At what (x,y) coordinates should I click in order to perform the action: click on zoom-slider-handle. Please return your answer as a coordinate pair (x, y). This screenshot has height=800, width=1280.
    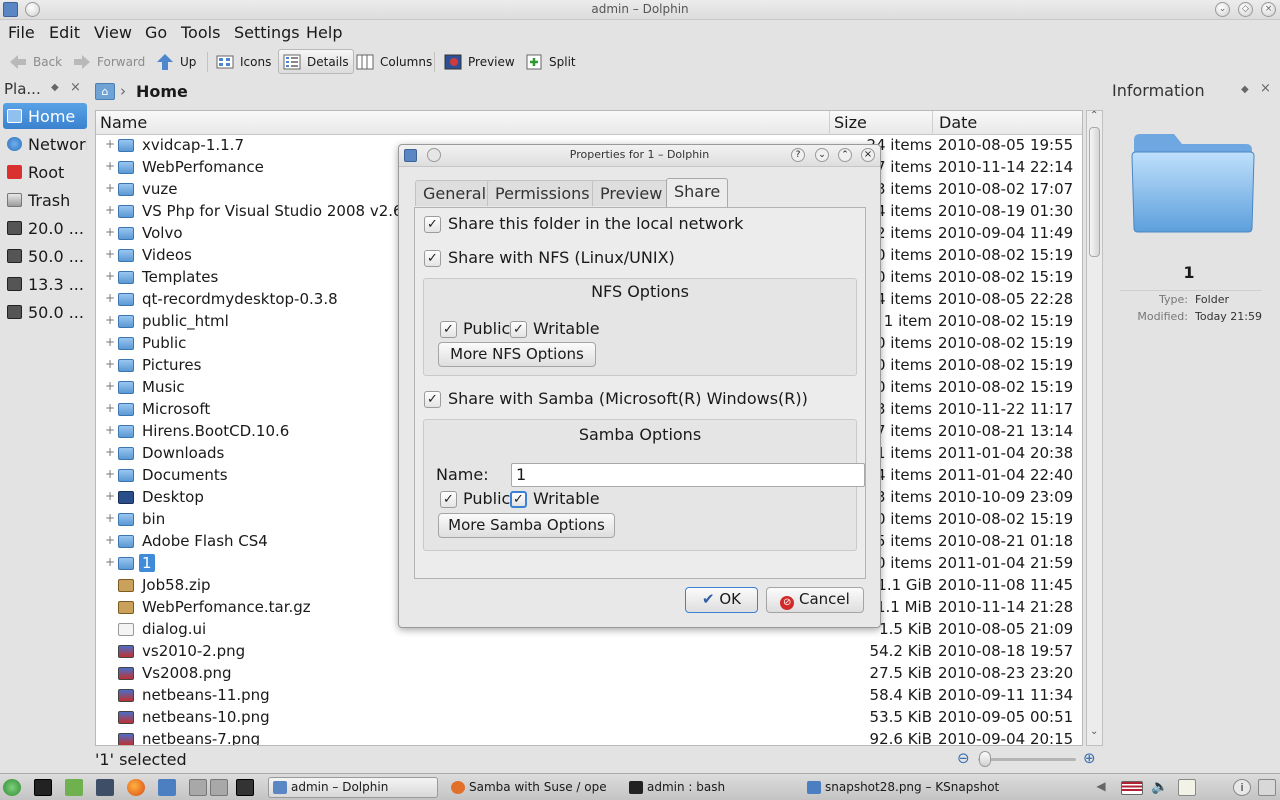
    Looking at the image, I should click on (985, 759).